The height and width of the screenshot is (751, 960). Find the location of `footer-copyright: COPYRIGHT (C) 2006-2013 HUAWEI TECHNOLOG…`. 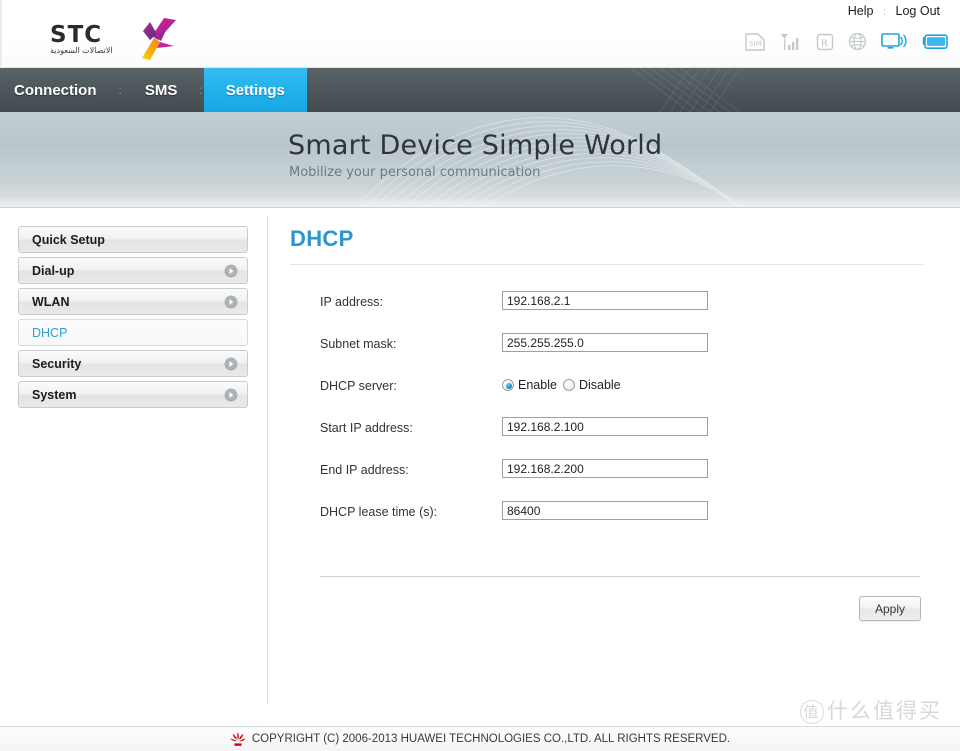

footer-copyright: COPYRIGHT (C) 2006-2013 HUAWEI TECHNOLOG… is located at coordinates (491, 739).